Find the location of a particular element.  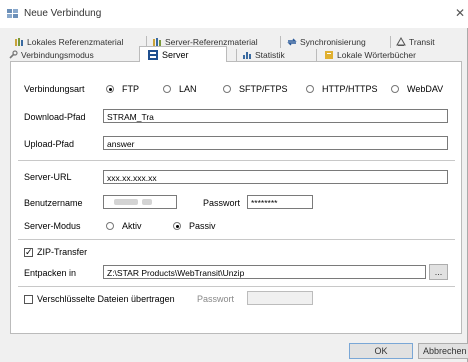

server-mode-label: Server-Modus is located at coordinates (52, 226).